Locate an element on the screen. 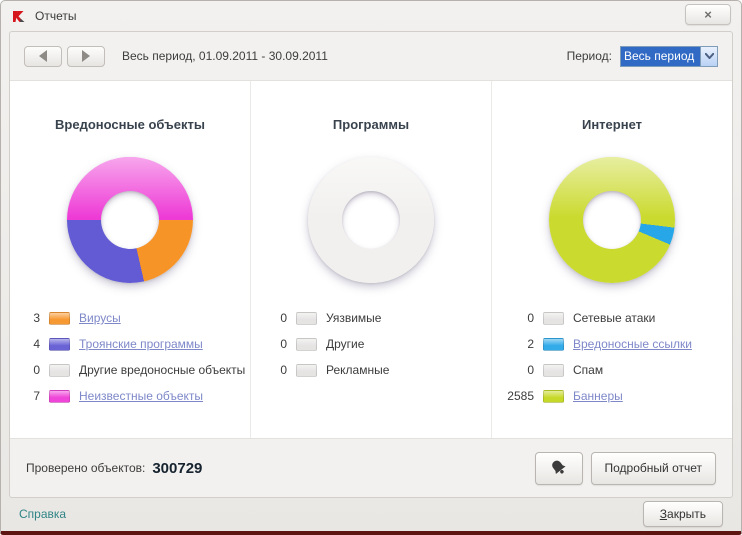  window-title: Отчеты is located at coordinates (56, 16).